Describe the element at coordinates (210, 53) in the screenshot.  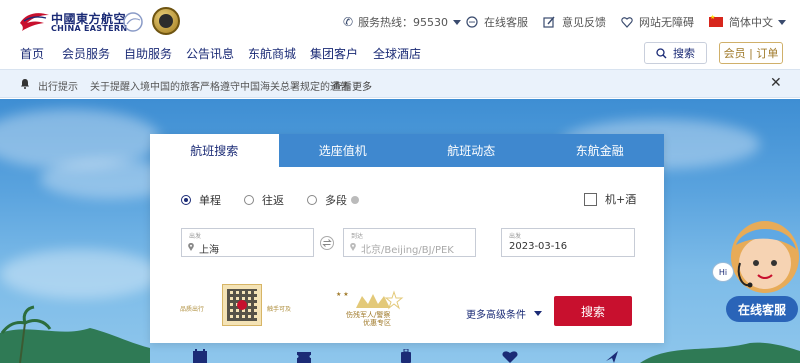
I see `nav-item-announcements: 公告讯息` at that location.